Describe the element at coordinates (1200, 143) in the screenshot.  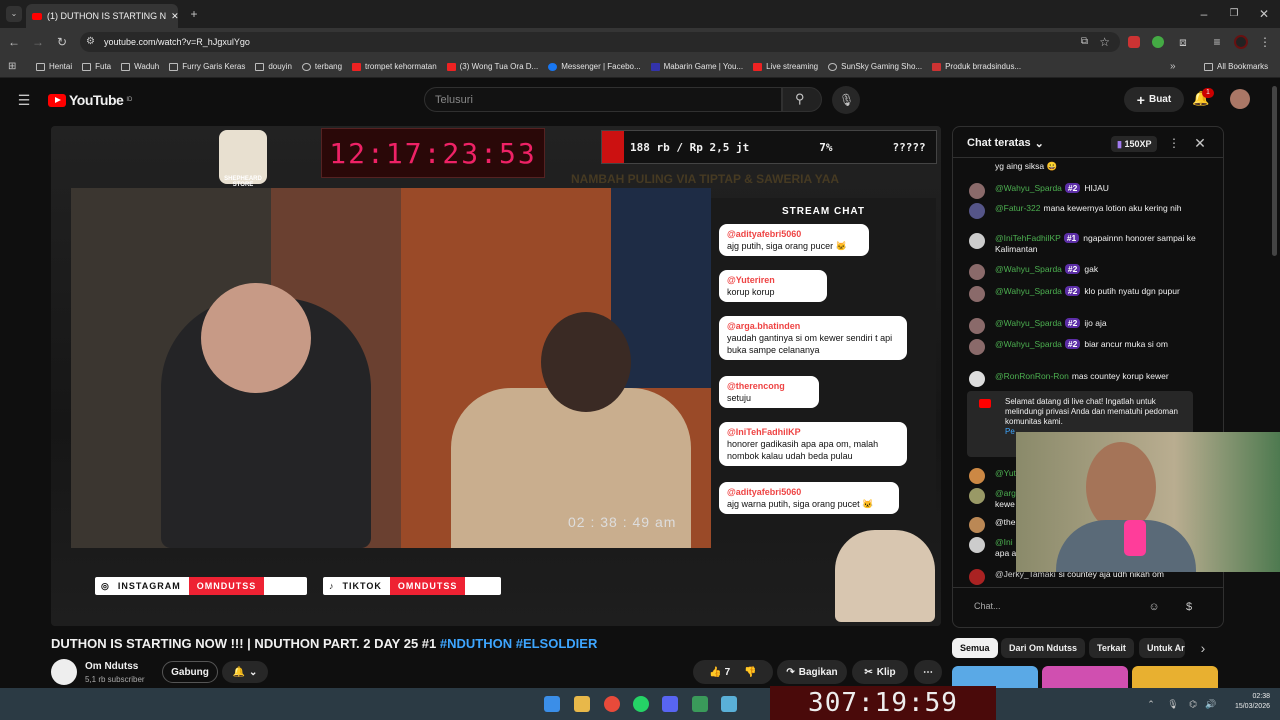
I see `chat-close-icon: ✕` at that location.